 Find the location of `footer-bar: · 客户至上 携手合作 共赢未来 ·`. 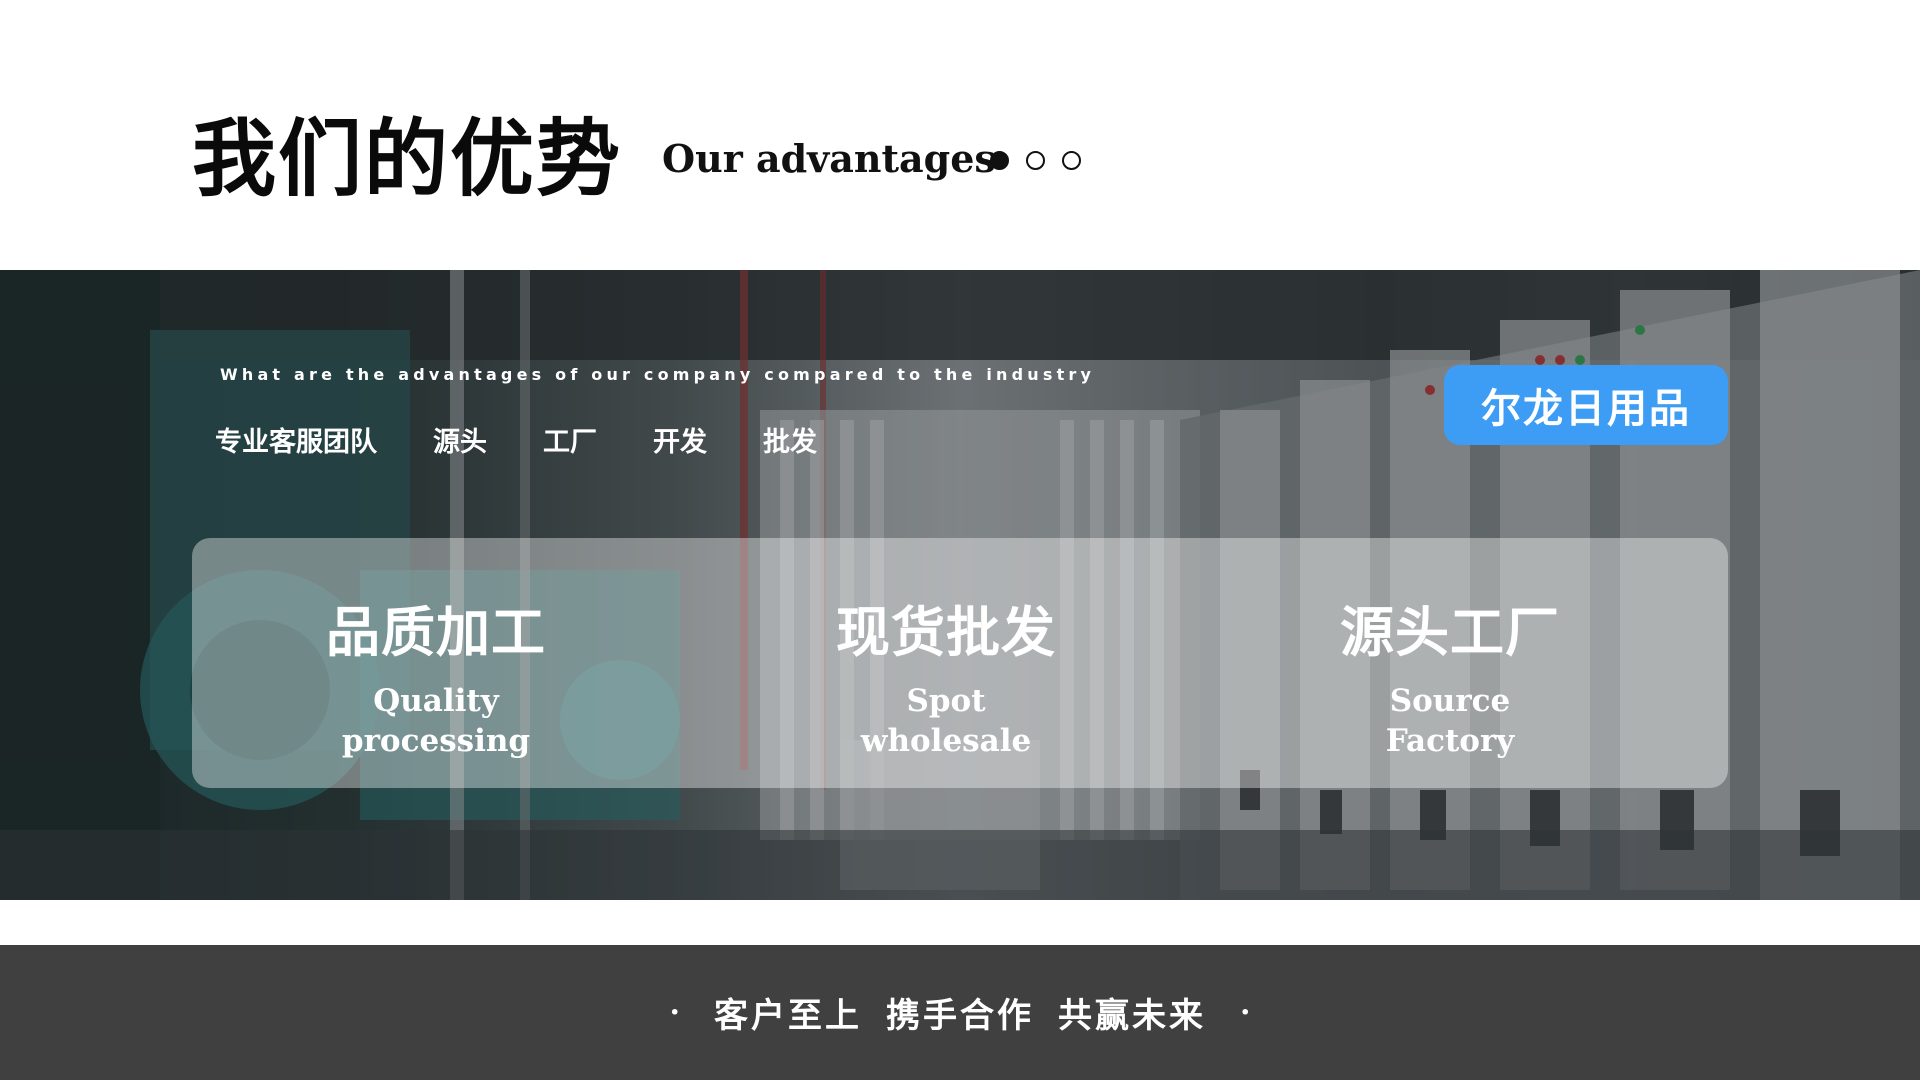

footer-bar: · 客户至上 携手合作 共赢未来 · is located at coordinates (960, 1012).